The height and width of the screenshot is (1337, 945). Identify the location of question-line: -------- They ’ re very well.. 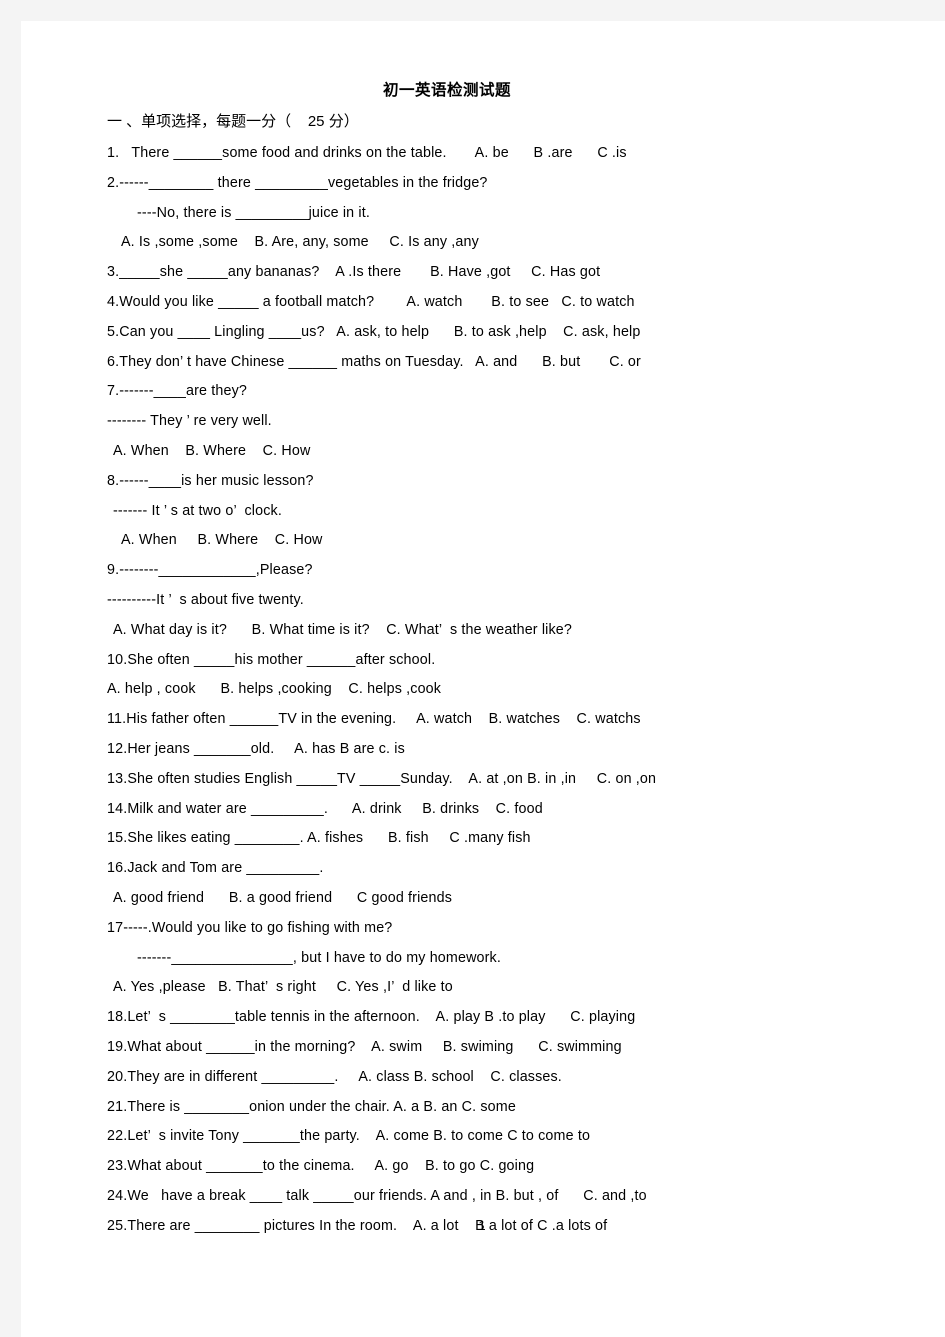
(189, 421).